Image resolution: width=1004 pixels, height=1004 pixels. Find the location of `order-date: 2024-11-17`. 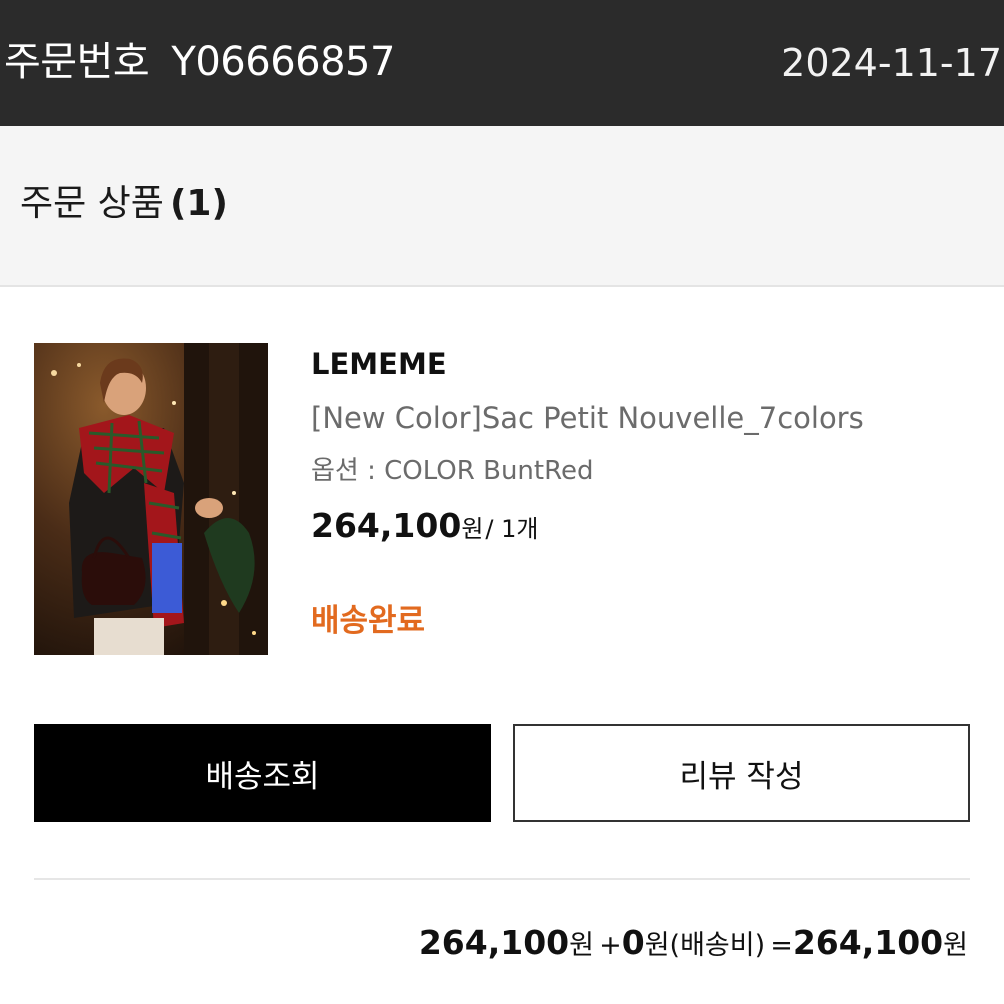

order-date: 2024-11-17 is located at coordinates (891, 63).